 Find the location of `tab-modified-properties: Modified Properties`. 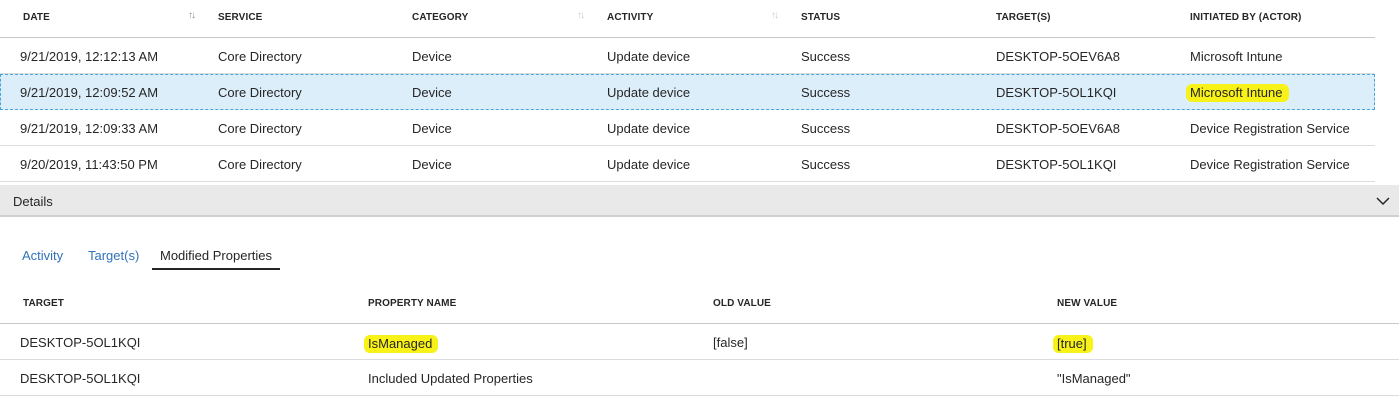

tab-modified-properties: Modified Properties is located at coordinates (216, 255).